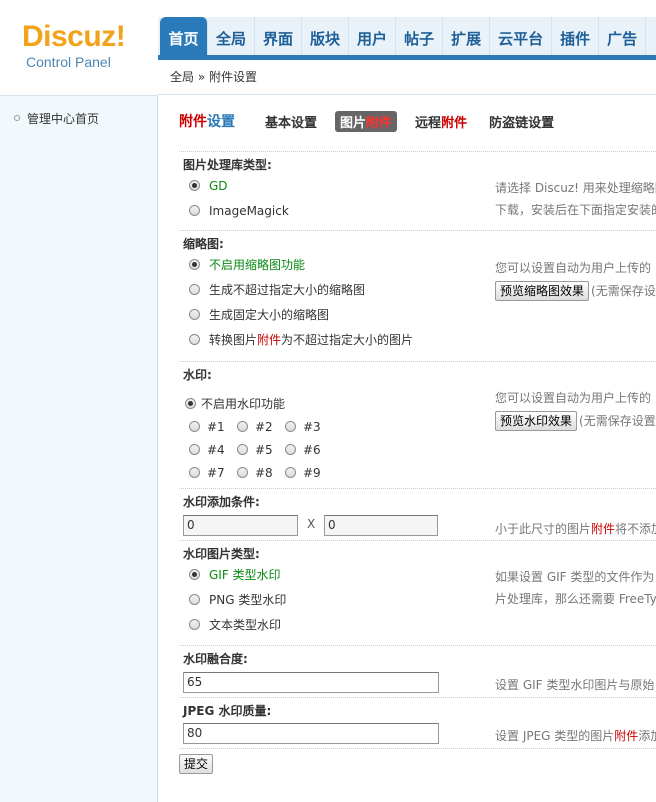 This screenshot has height=802, width=656. I want to click on submit-button: 提交, so click(196, 764).